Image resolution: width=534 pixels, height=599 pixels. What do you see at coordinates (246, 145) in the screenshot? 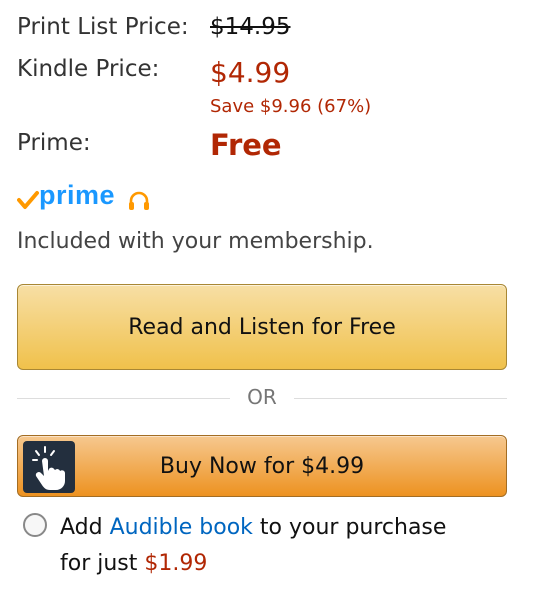
I see `prime-price-value: Free` at bounding box center [246, 145].